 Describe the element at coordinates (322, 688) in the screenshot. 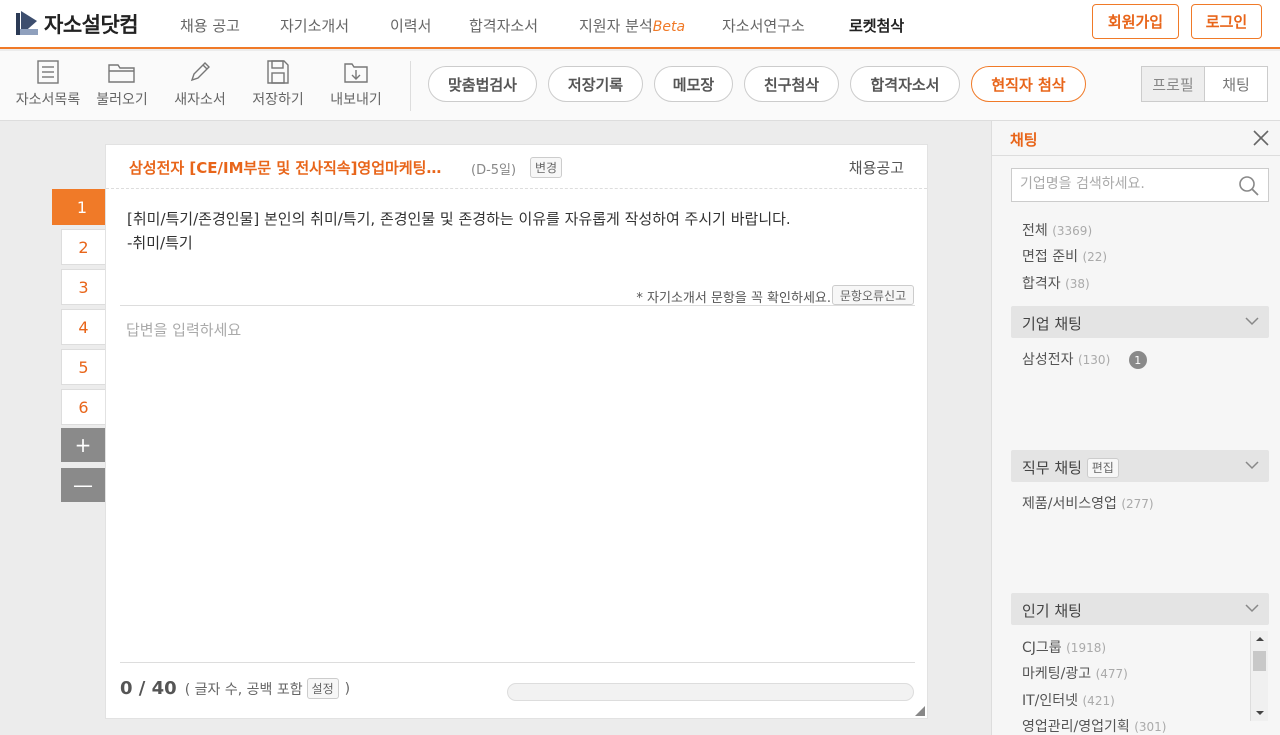

I see `count-setting-button: 설정` at that location.